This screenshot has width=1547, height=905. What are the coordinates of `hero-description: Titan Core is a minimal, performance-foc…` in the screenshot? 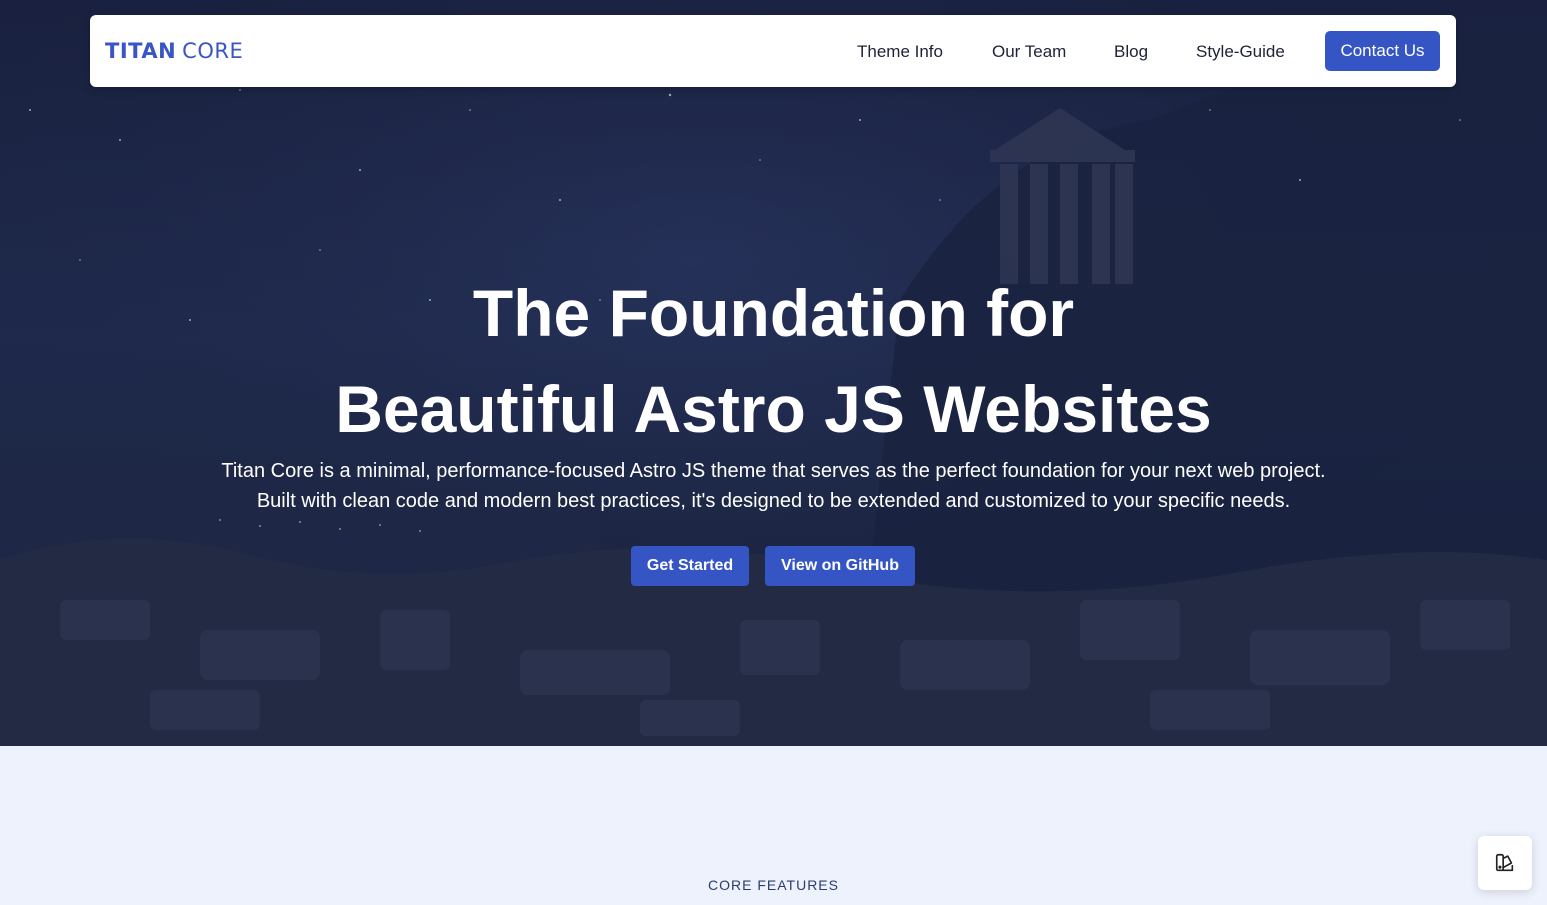 It's located at (773, 486).